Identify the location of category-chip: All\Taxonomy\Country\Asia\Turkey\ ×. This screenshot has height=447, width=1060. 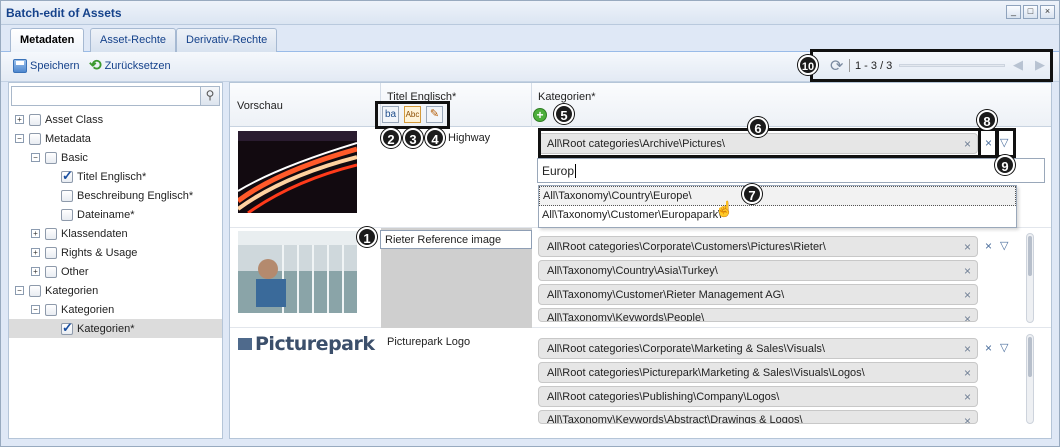
(758, 270).